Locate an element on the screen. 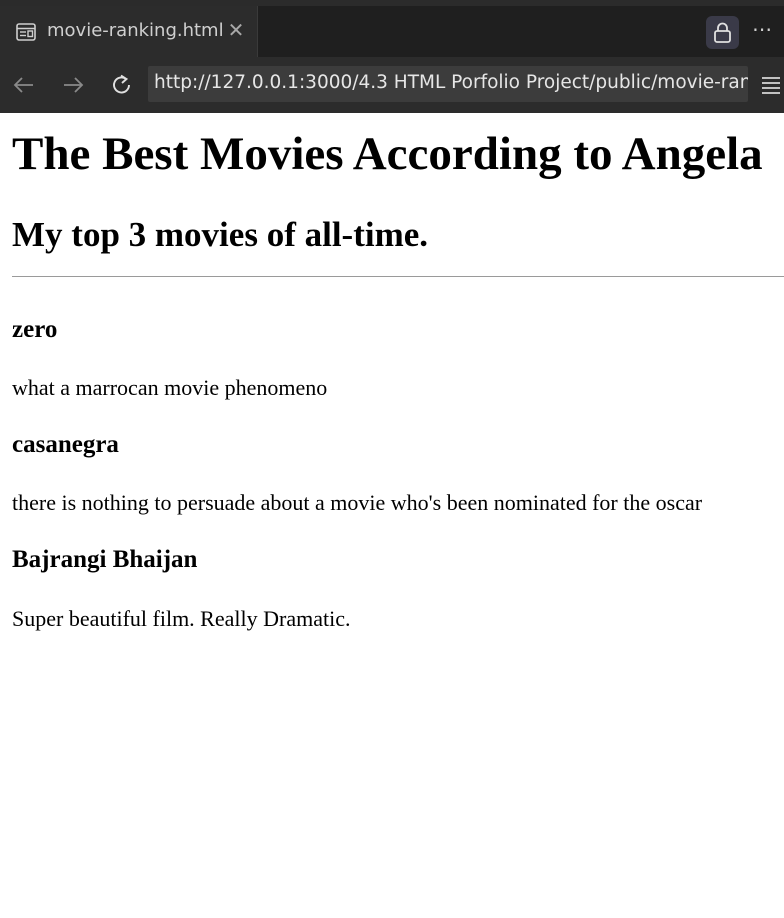  movie-description: what a marrocan movie phenomeno is located at coordinates (170, 387).